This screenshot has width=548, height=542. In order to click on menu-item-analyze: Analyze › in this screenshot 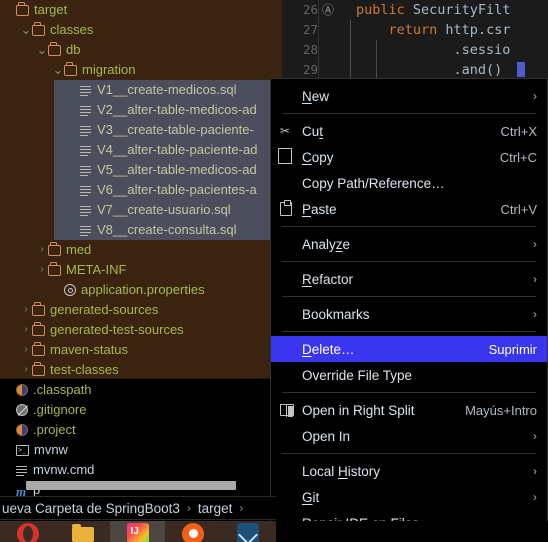, I will do `click(409, 244)`.